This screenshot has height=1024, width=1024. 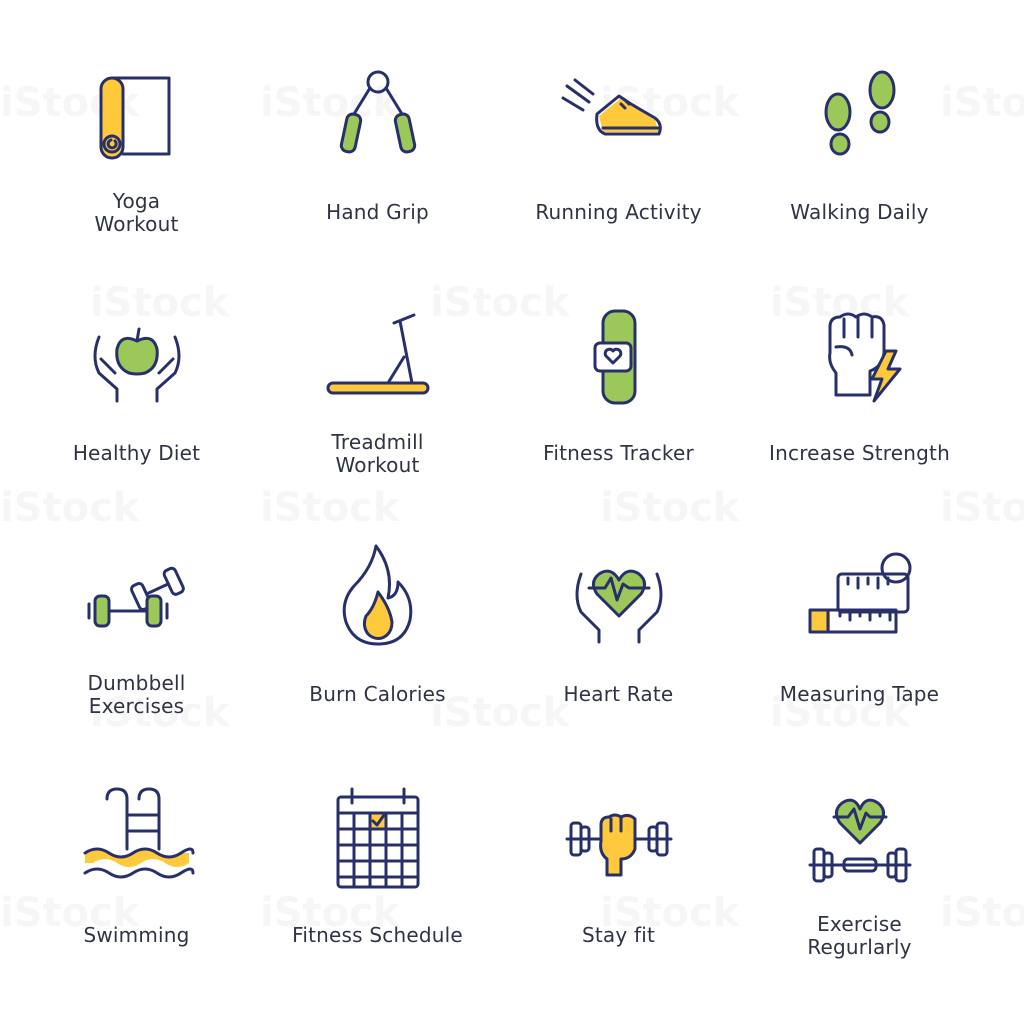 What do you see at coordinates (136, 895) in the screenshot?
I see `tile-swimming: Swimming` at bounding box center [136, 895].